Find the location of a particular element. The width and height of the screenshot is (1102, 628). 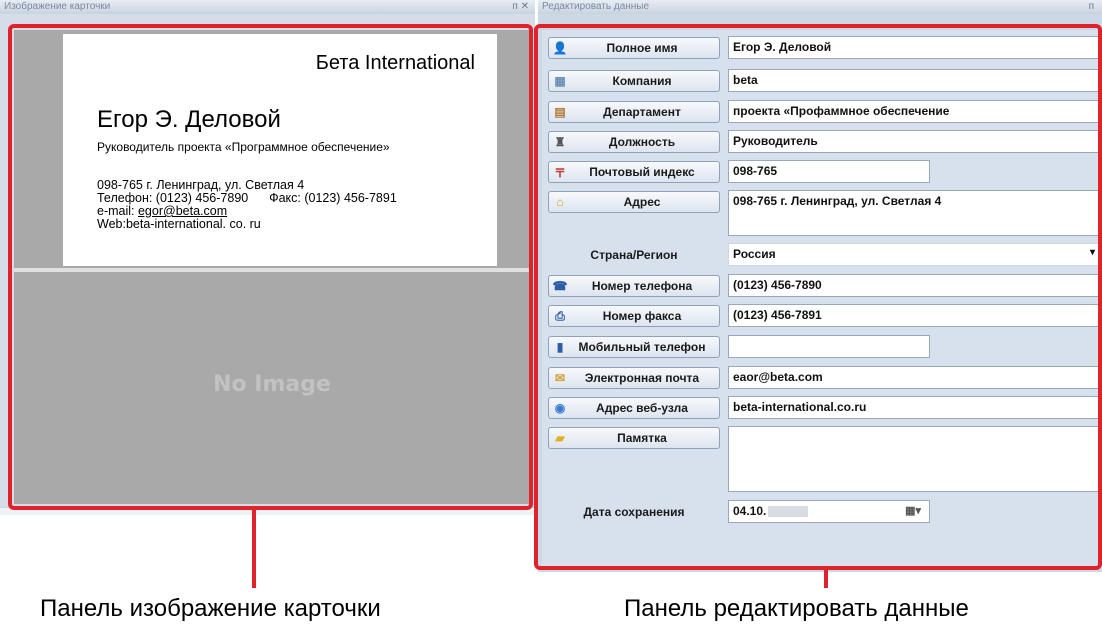

right-caption: Панель редактировать данные is located at coordinates (796, 608).